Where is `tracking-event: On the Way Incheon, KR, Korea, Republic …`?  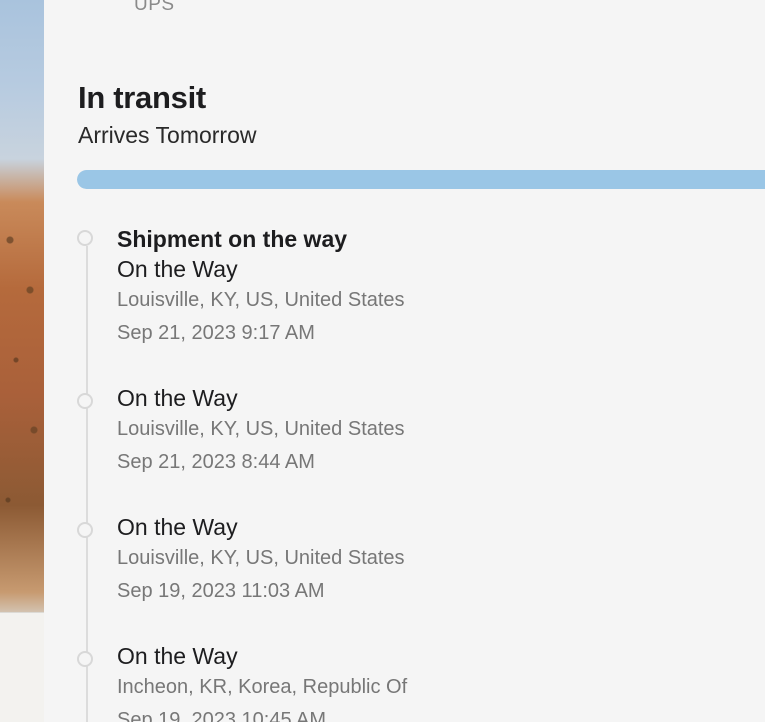 tracking-event: On the Way Incheon, KR, Korea, Republic … is located at coordinates (242, 681).